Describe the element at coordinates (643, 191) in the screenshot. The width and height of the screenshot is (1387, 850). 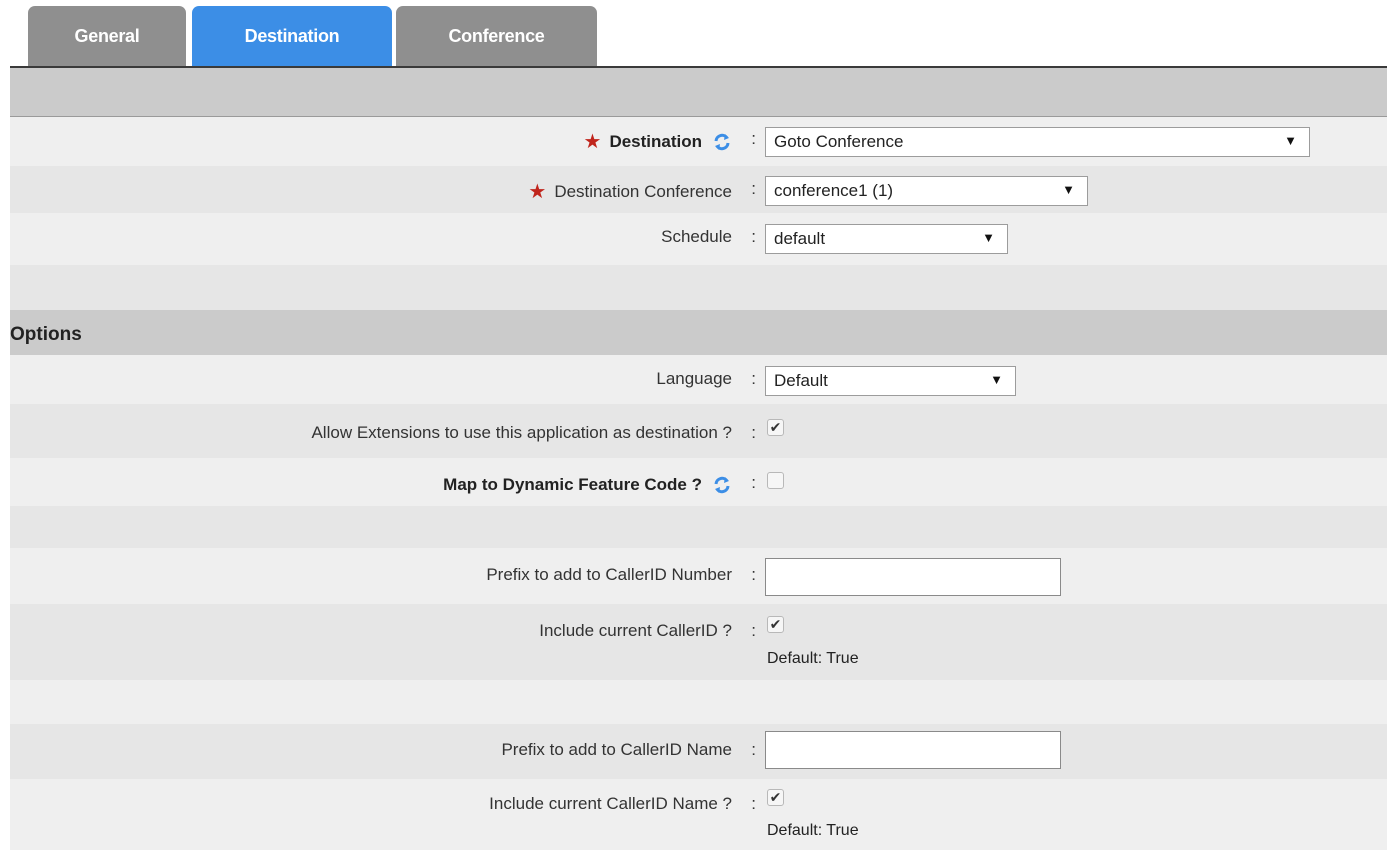
I see `destination-conference-label-text: Destination Conference` at that location.